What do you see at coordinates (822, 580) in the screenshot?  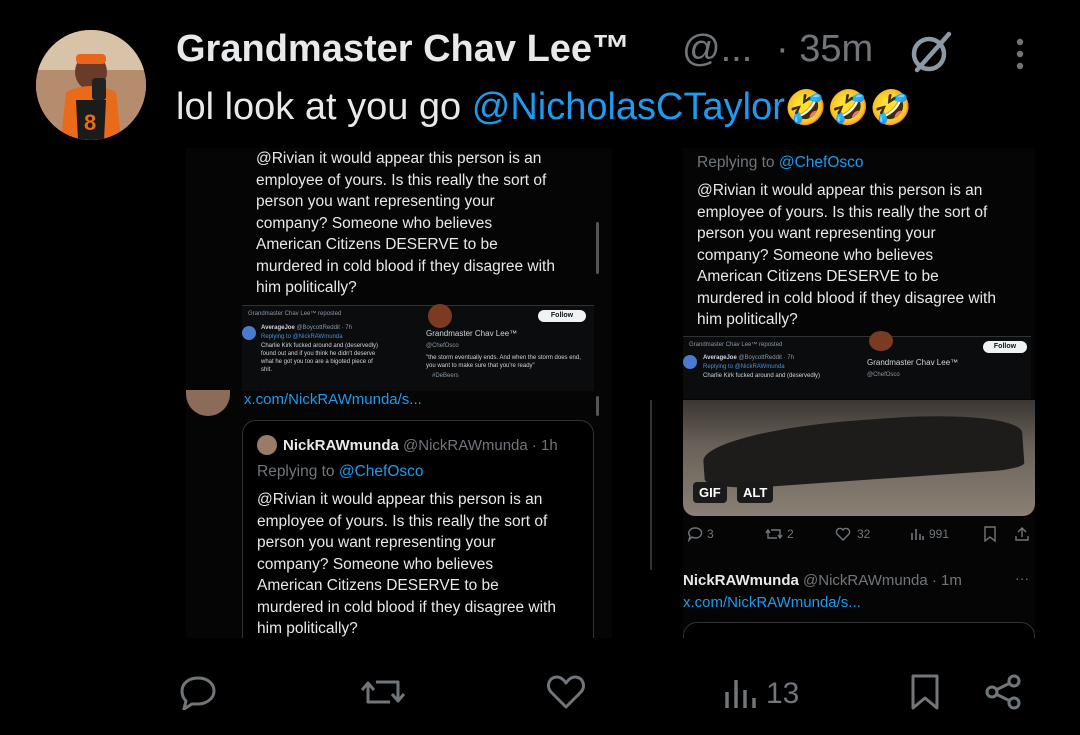 I see `right-reply-header: NickRAWmunda @NickRAWmunda · 1m` at bounding box center [822, 580].